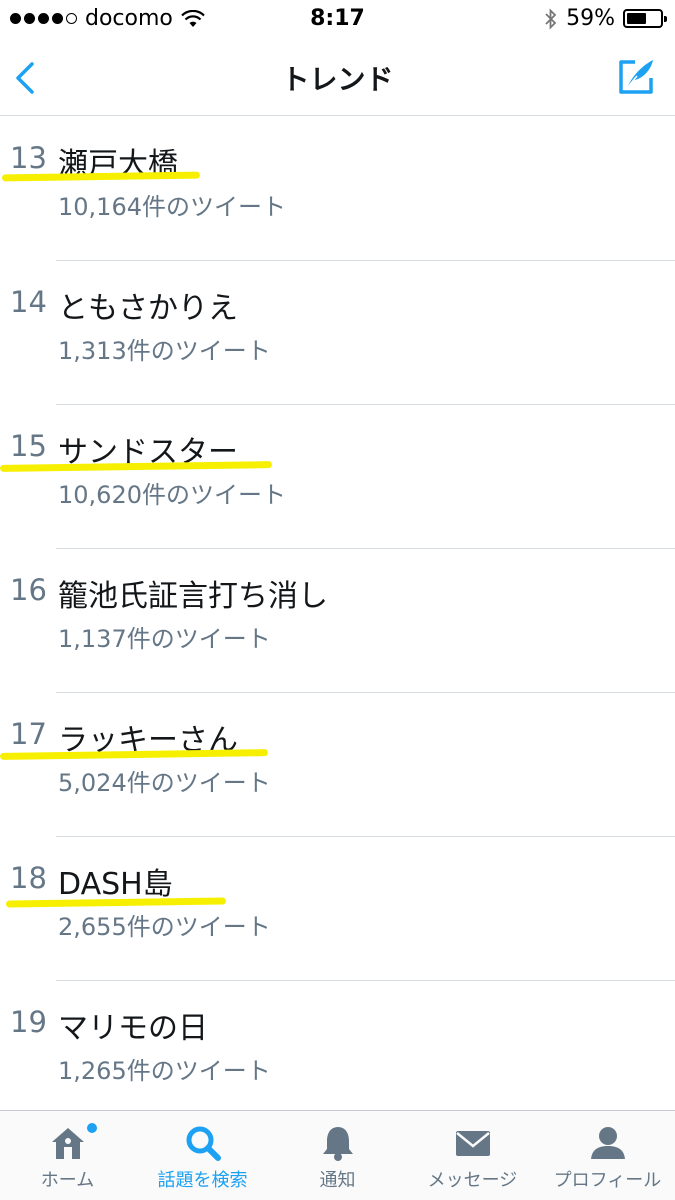 The width and height of the screenshot is (675, 1200). I want to click on envelope-icon, so click(472, 1143).